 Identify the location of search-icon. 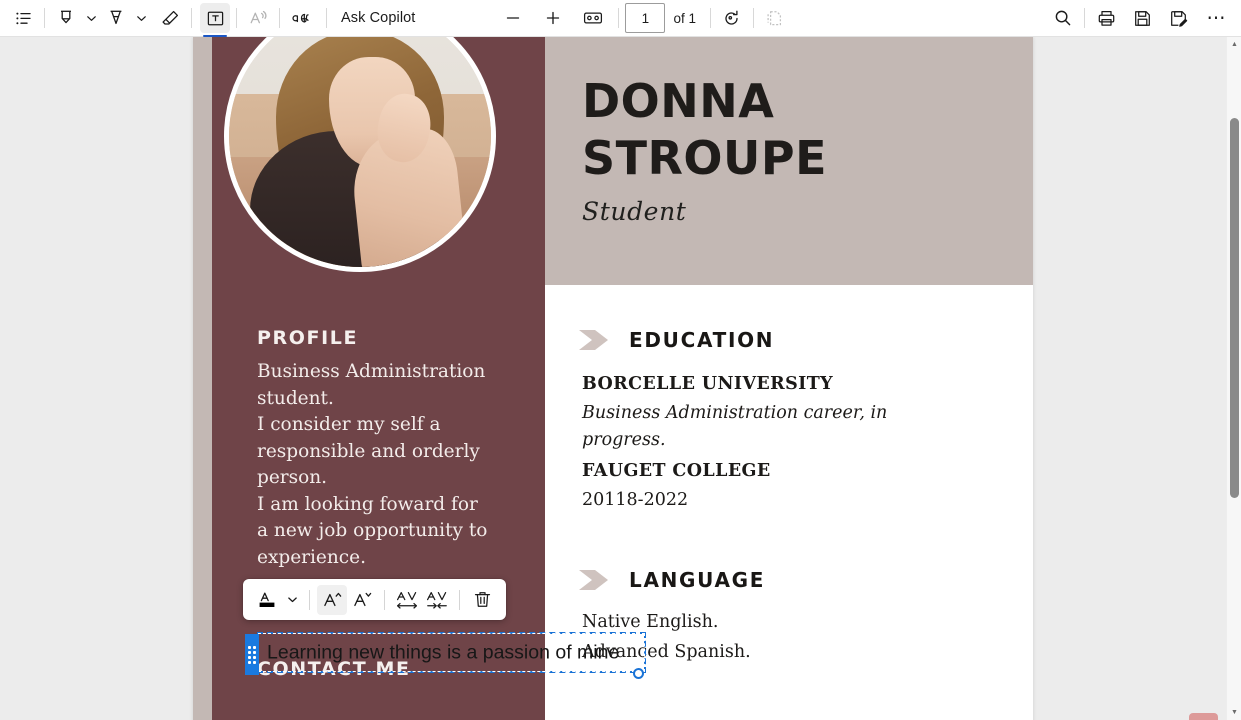
(1063, 18).